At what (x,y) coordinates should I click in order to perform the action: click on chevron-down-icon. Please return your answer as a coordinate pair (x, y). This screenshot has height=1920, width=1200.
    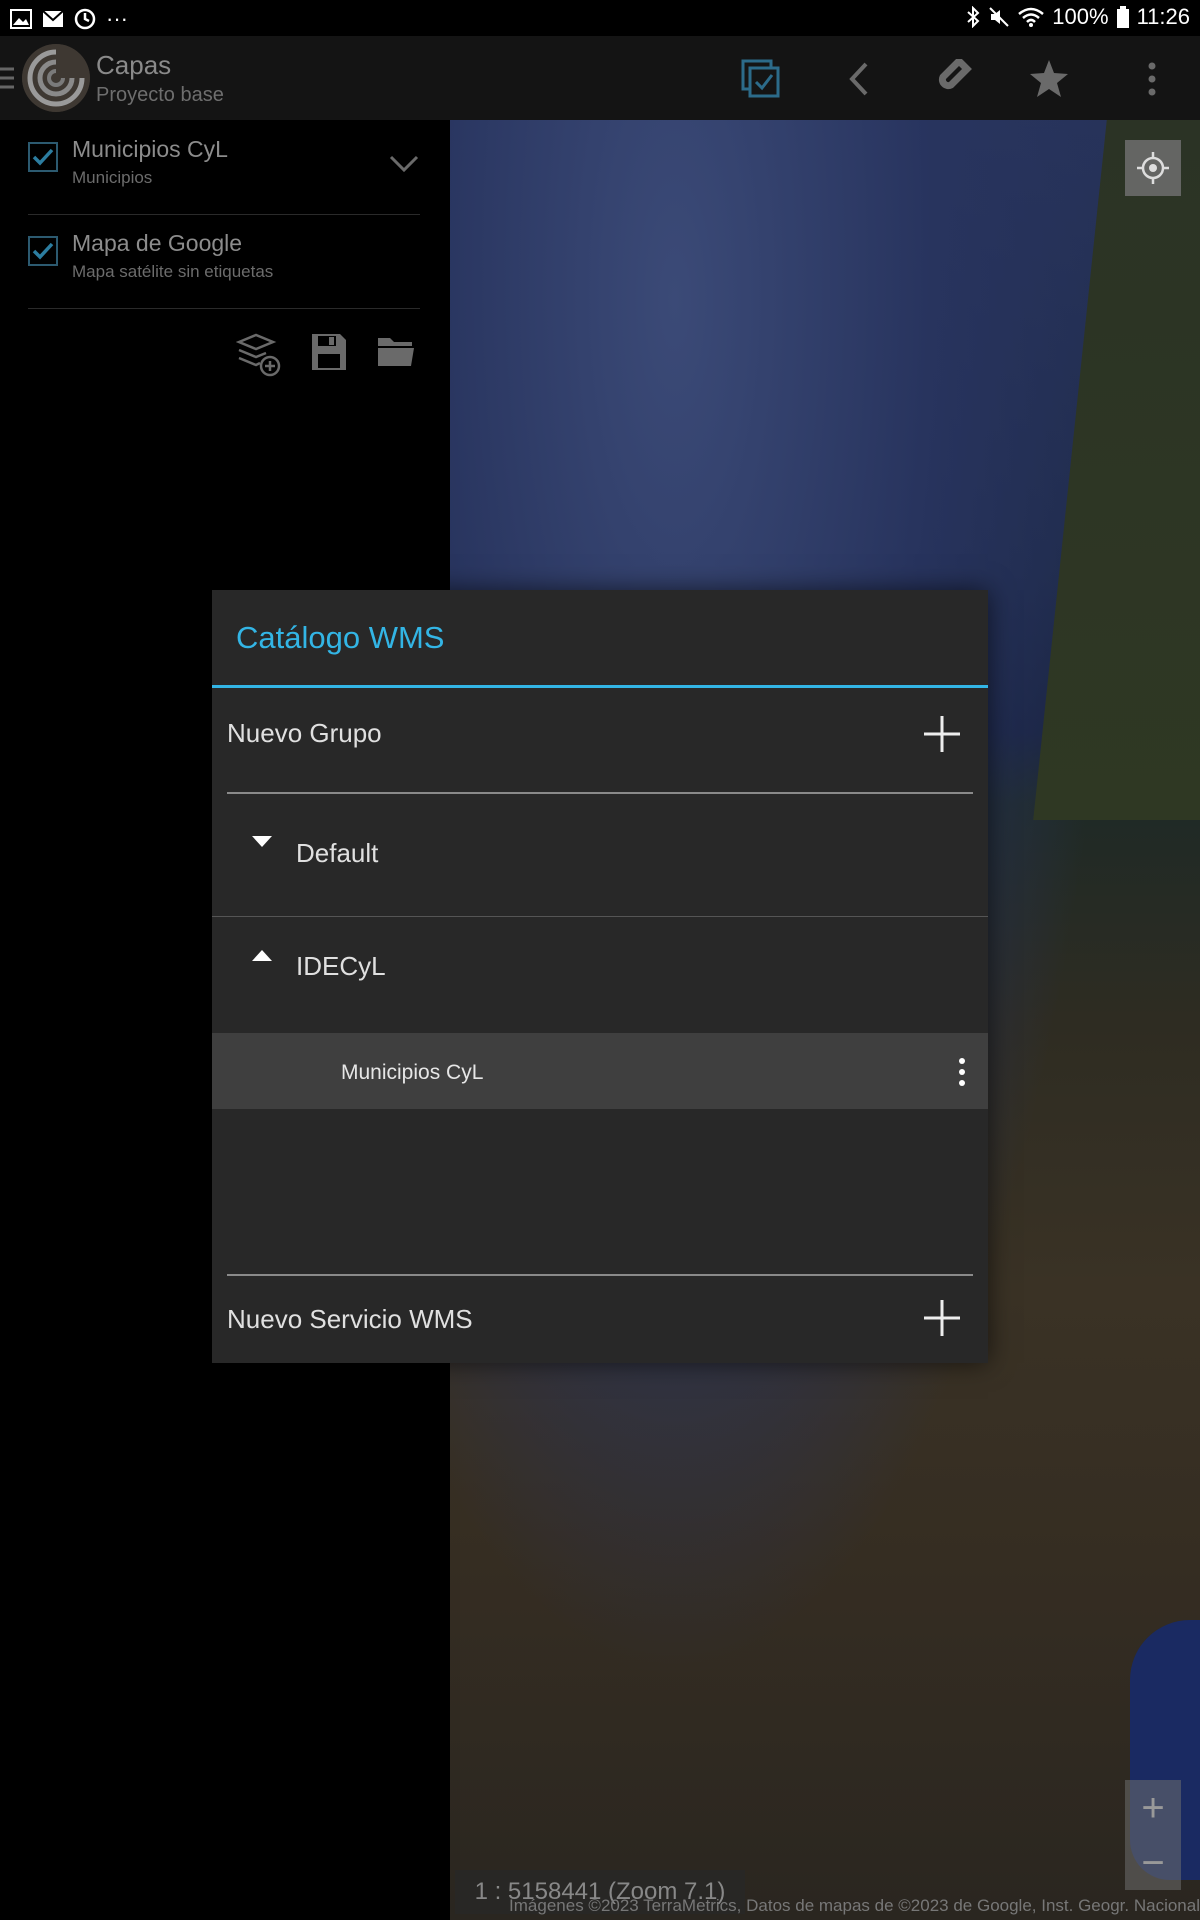
    Looking at the image, I should click on (404, 164).